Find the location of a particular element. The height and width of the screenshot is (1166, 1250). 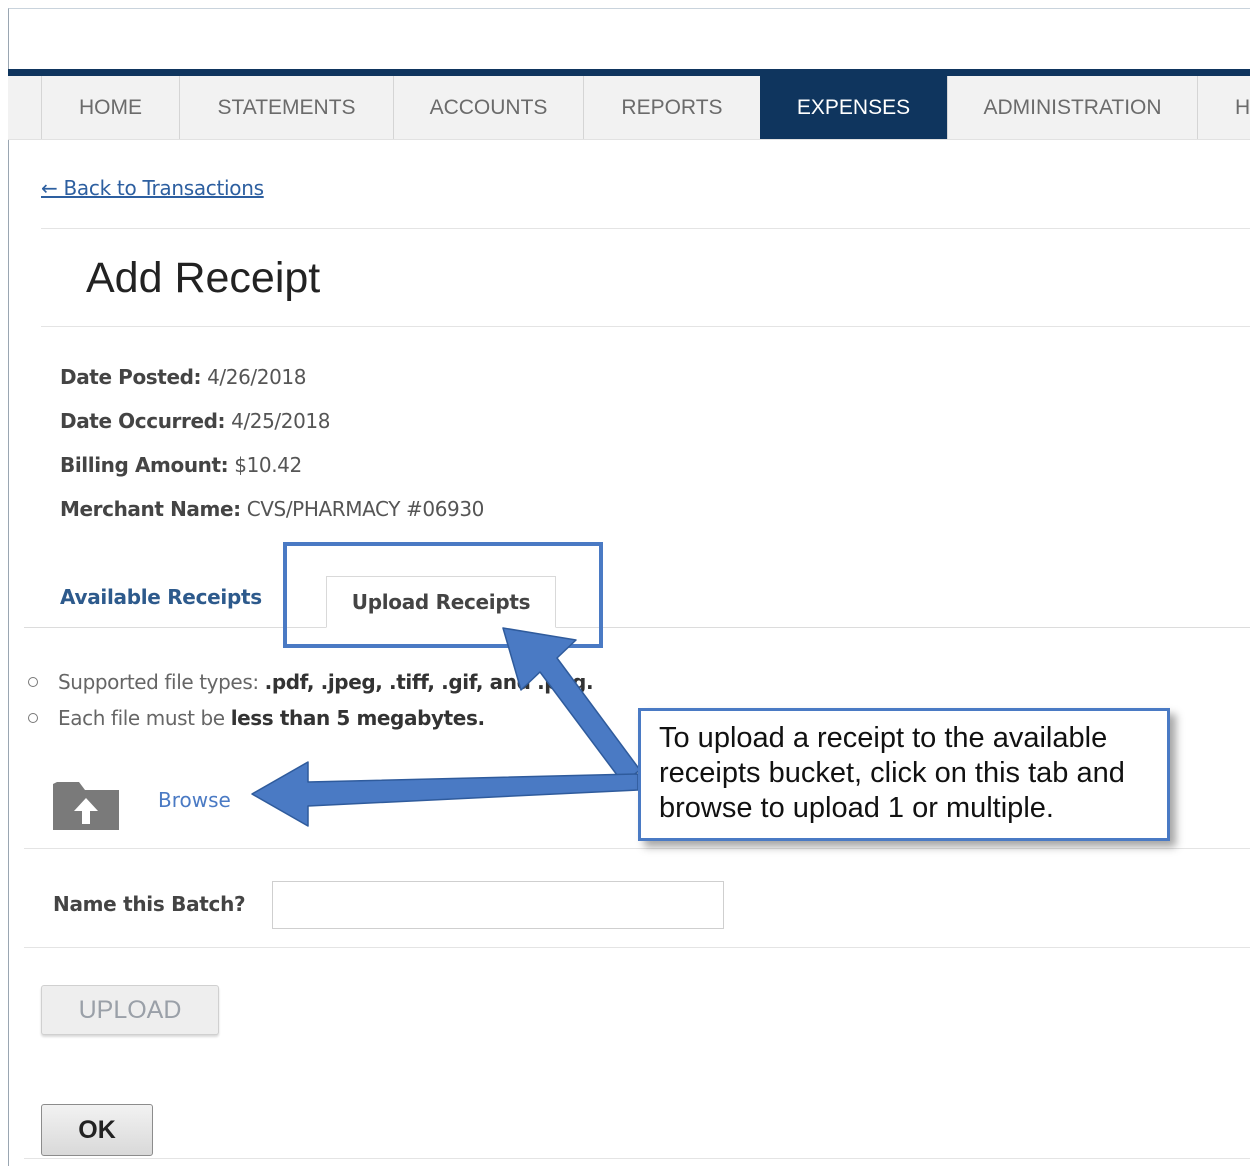

requirement-value: less than 5 megabytes. is located at coordinates (357, 718).